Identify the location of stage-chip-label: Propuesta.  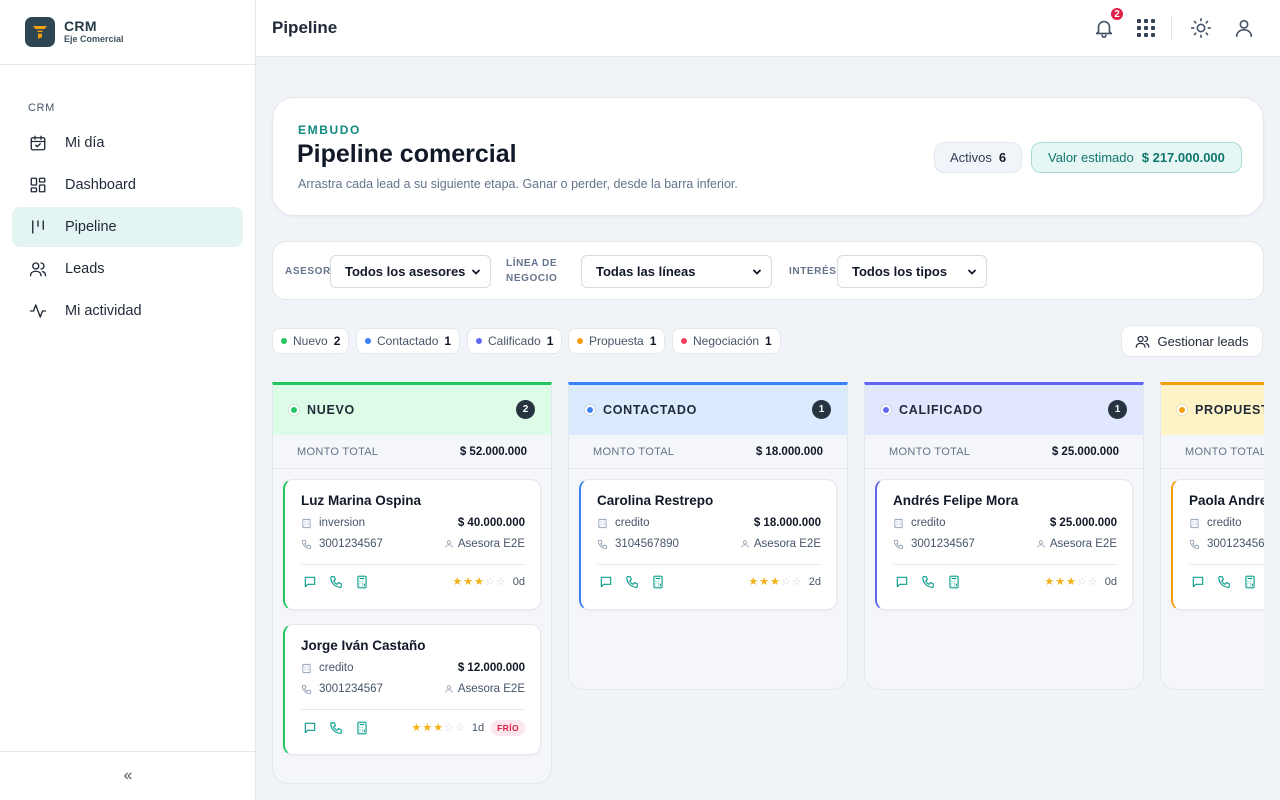
(616, 341).